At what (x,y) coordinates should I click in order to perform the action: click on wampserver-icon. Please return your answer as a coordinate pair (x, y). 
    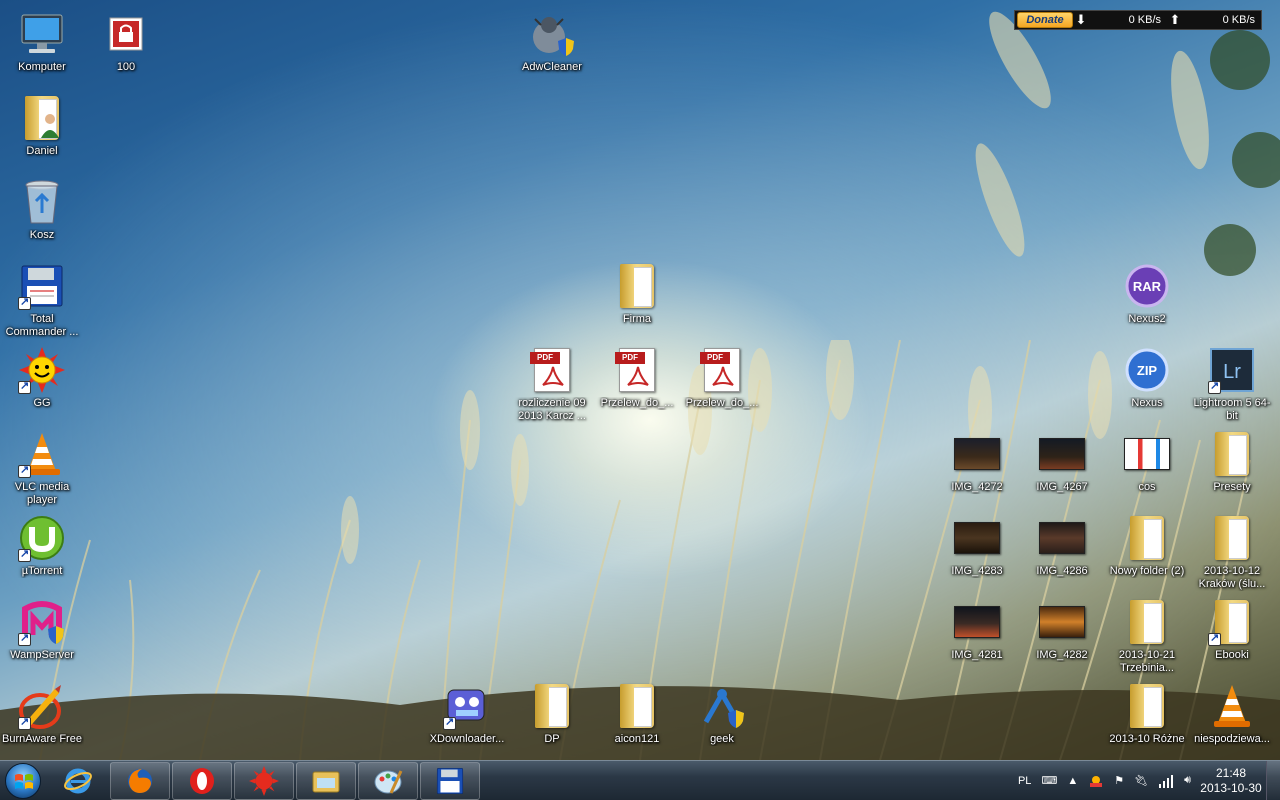
    Looking at the image, I should click on (42, 622).